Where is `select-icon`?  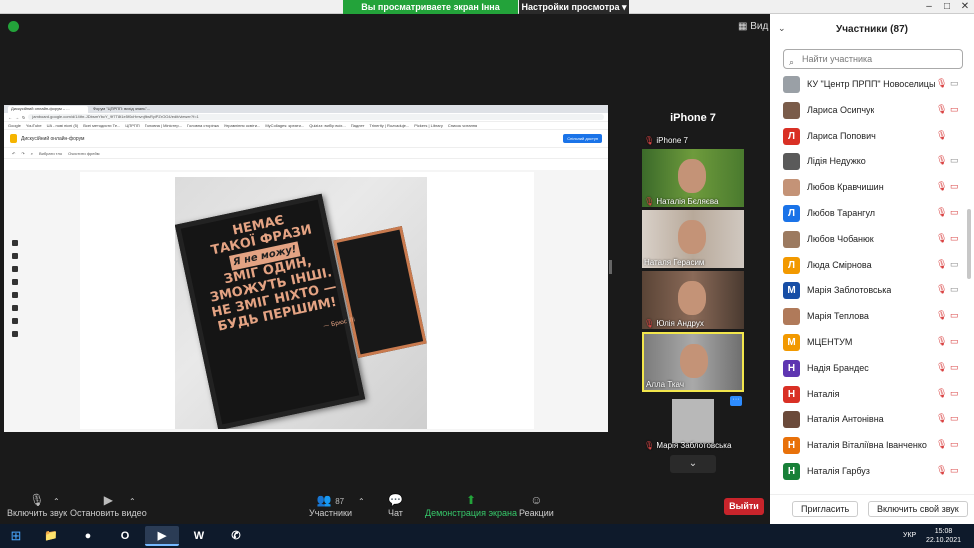 select-icon is located at coordinates (15, 269).